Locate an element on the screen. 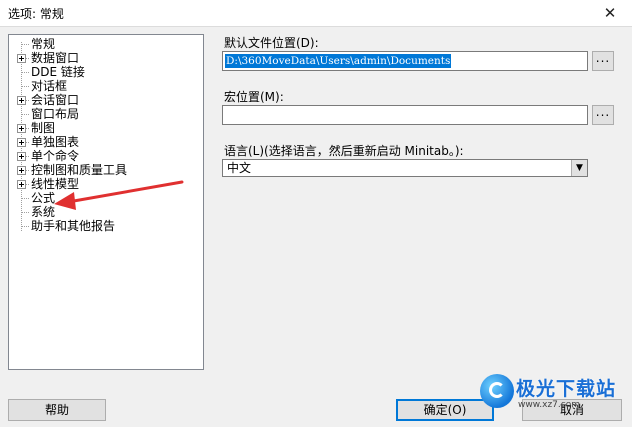 This screenshot has height=427, width=632. language-select: 中文 ▼ is located at coordinates (405, 168).